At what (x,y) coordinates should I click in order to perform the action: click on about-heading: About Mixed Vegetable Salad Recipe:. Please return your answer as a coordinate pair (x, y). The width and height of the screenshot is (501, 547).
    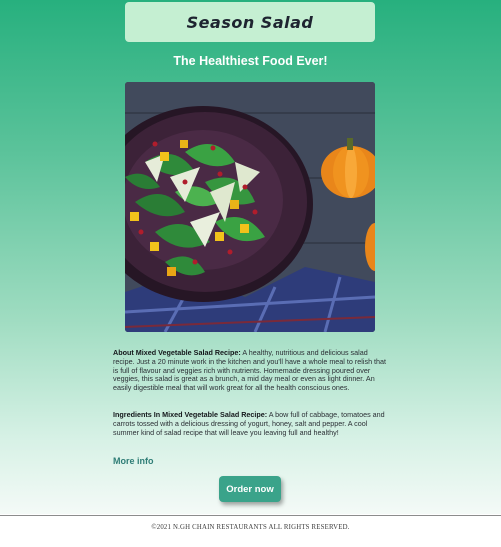
    Looking at the image, I should click on (177, 352).